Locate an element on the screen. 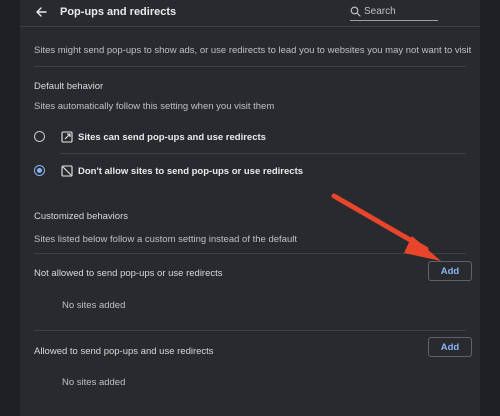  custom-behaviors-heading: Customized behaviors is located at coordinates (81, 216).